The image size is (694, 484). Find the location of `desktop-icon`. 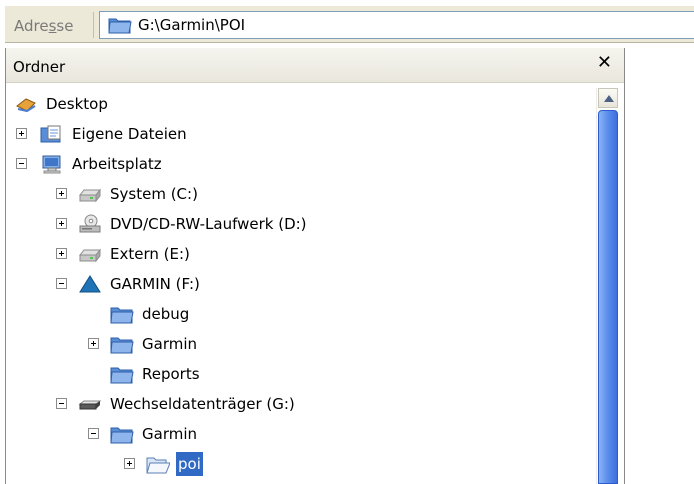

desktop-icon is located at coordinates (26, 105).